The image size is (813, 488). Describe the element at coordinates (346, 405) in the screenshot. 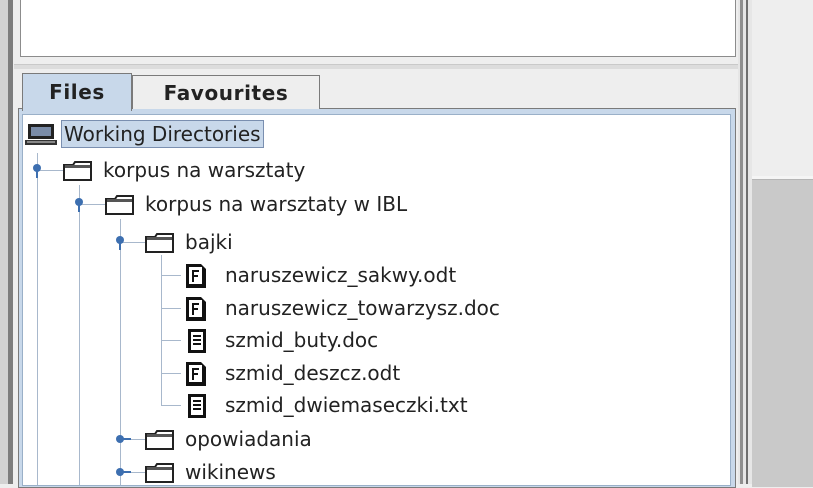

I see `tree-node-label: szmid_dwiemaseczki.txt` at that location.